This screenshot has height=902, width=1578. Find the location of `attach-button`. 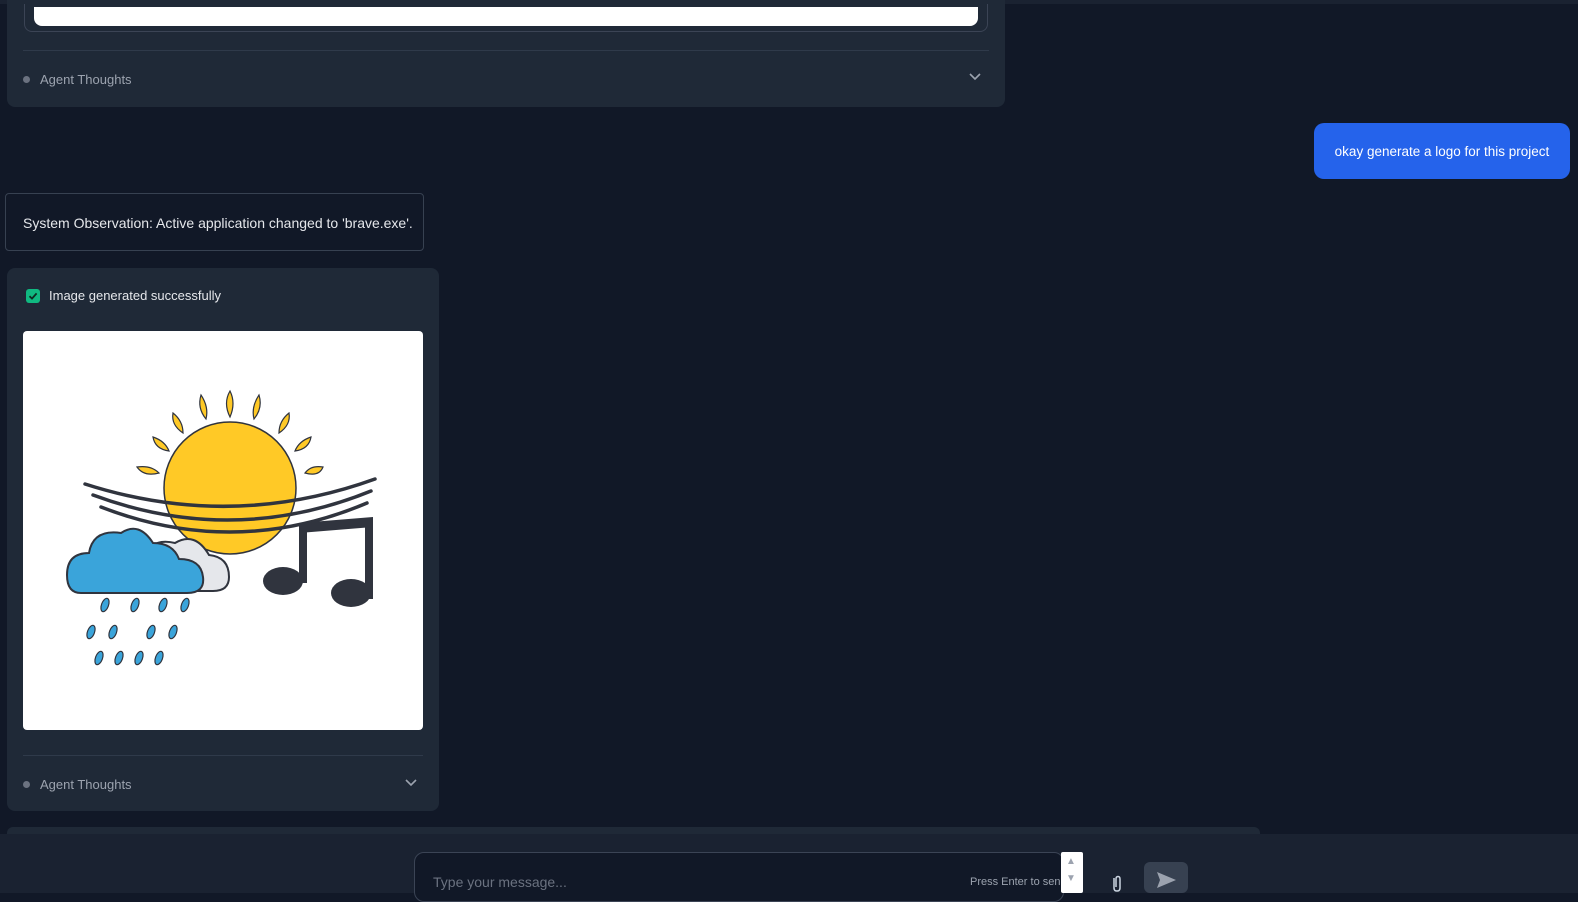

attach-button is located at coordinates (1117, 883).